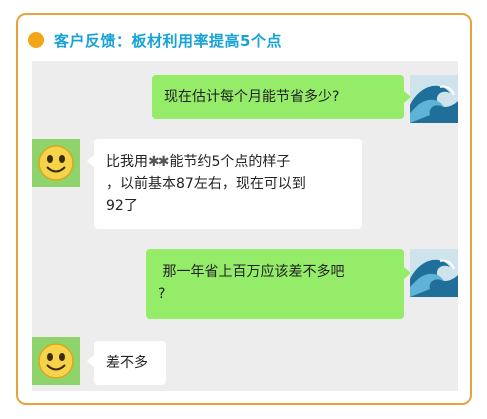 This screenshot has width=487, height=419. I want to click on message-text: 差不多, so click(127, 363).